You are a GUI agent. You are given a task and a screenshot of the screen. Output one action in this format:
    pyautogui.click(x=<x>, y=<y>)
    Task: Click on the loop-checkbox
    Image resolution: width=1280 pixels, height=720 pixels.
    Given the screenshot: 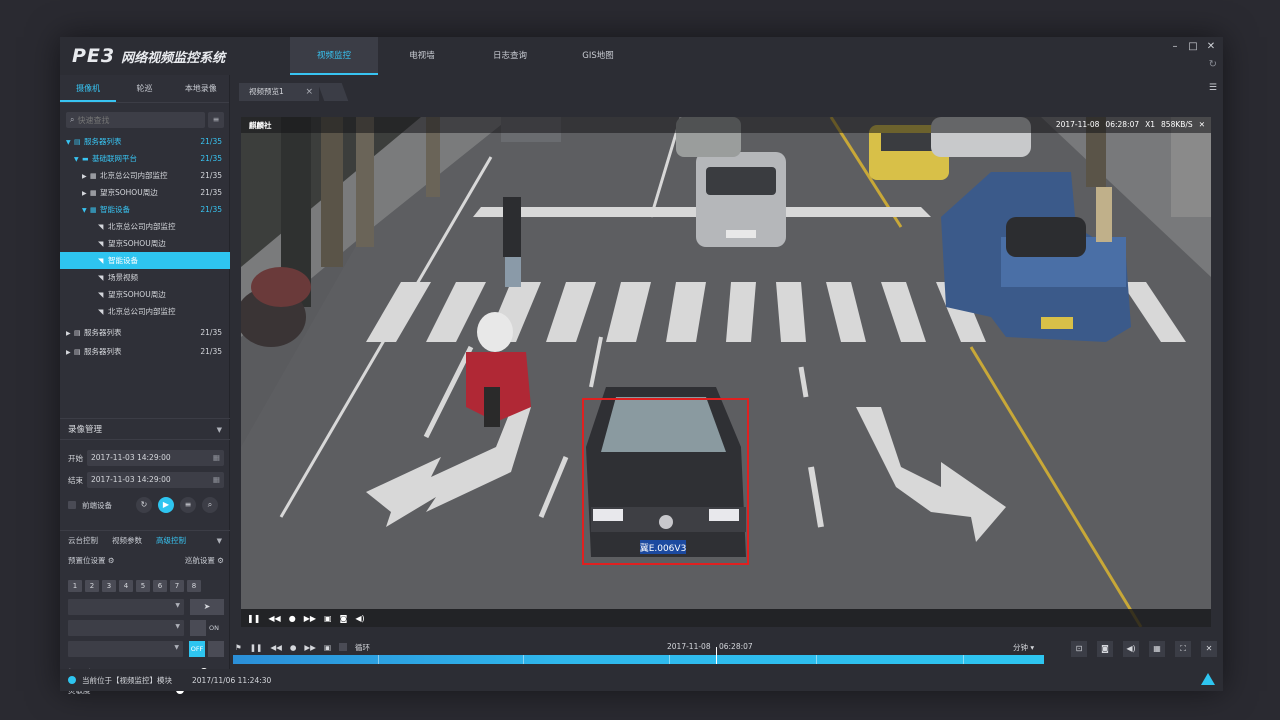 What is the action you would take?
    pyautogui.click(x=343, y=647)
    